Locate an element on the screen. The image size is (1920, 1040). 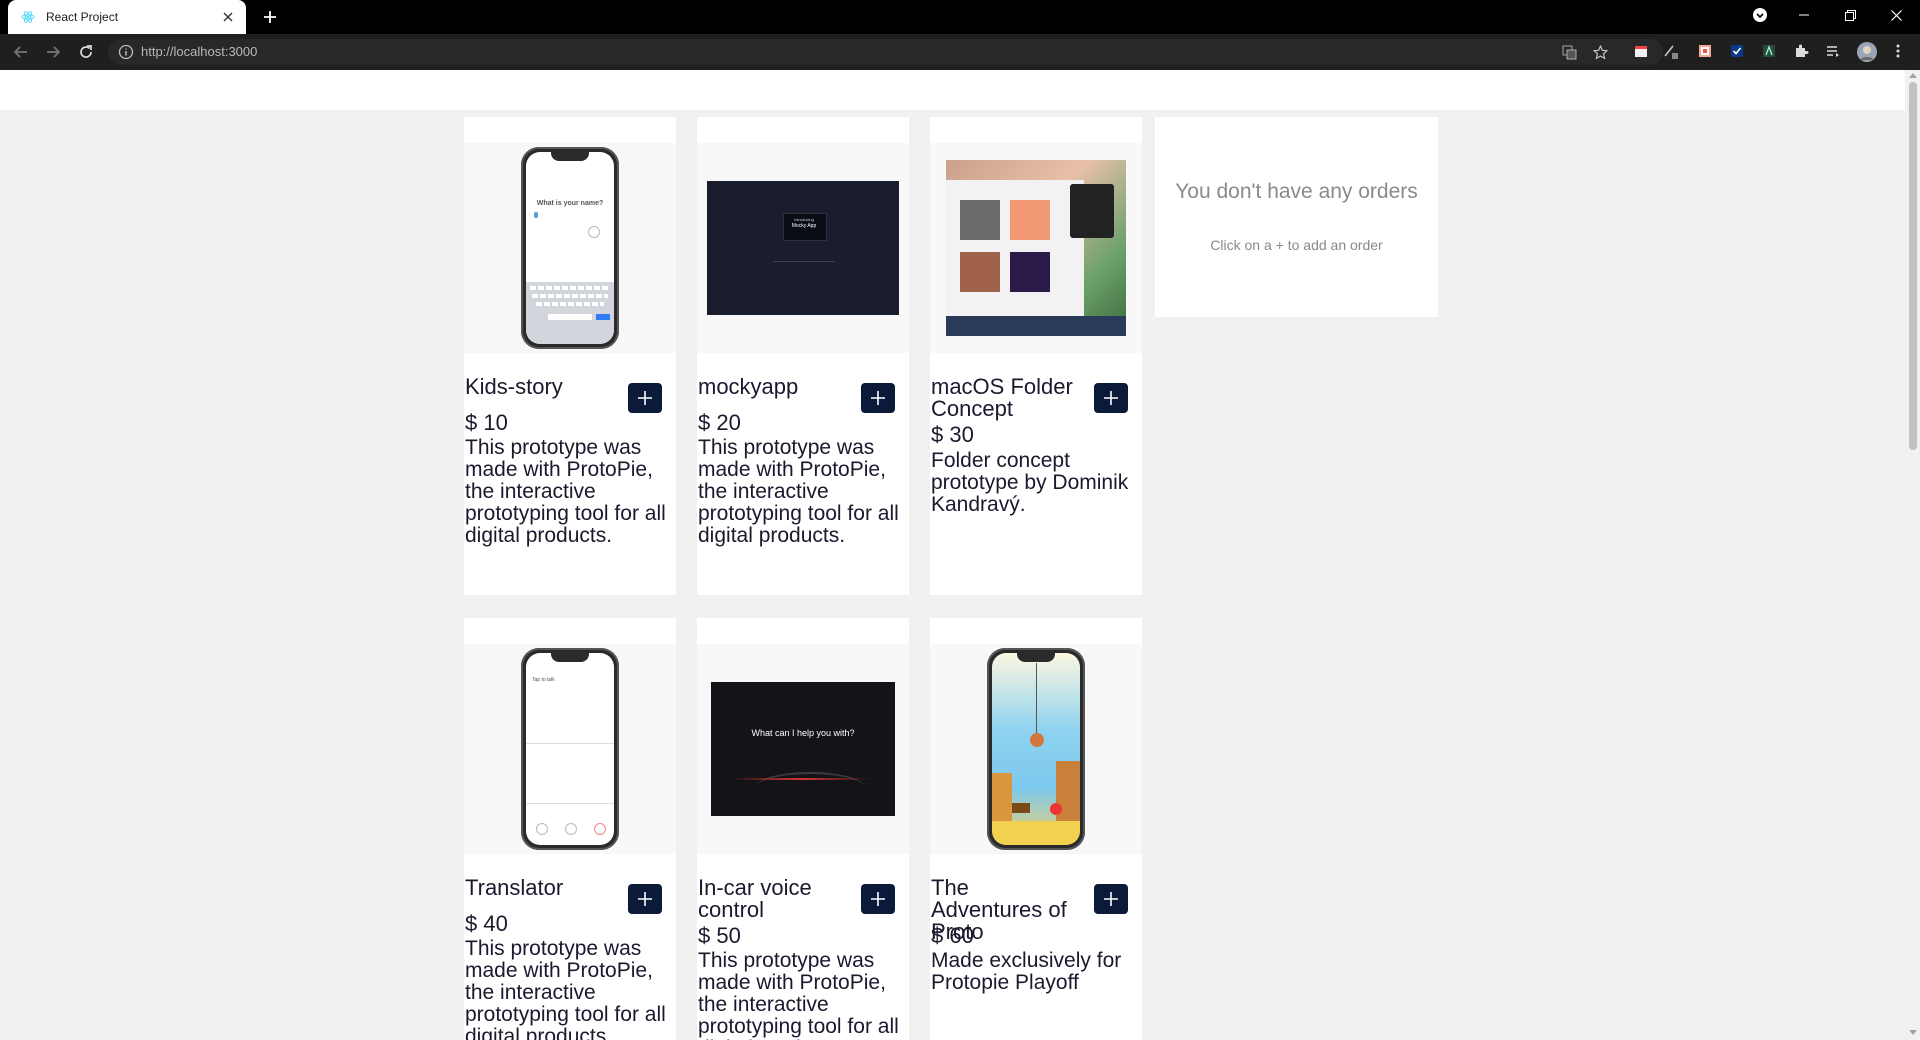
mocky-app-screen-image: Introducing Mocky App is located at coordinates (803, 248).